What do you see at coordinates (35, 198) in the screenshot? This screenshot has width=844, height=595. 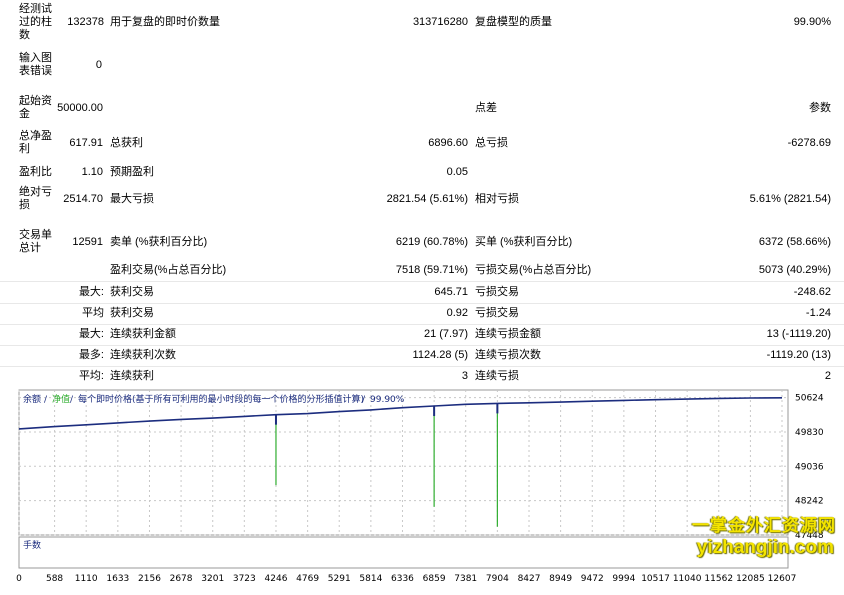 I see `abs-drawdown-label: 绝对亏损` at bounding box center [35, 198].